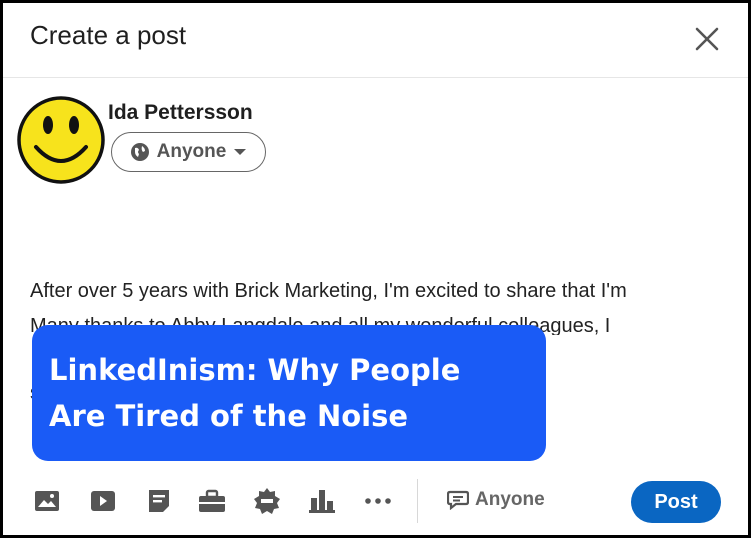  I want to click on comment-audience-selector: Anyone, so click(496, 500).